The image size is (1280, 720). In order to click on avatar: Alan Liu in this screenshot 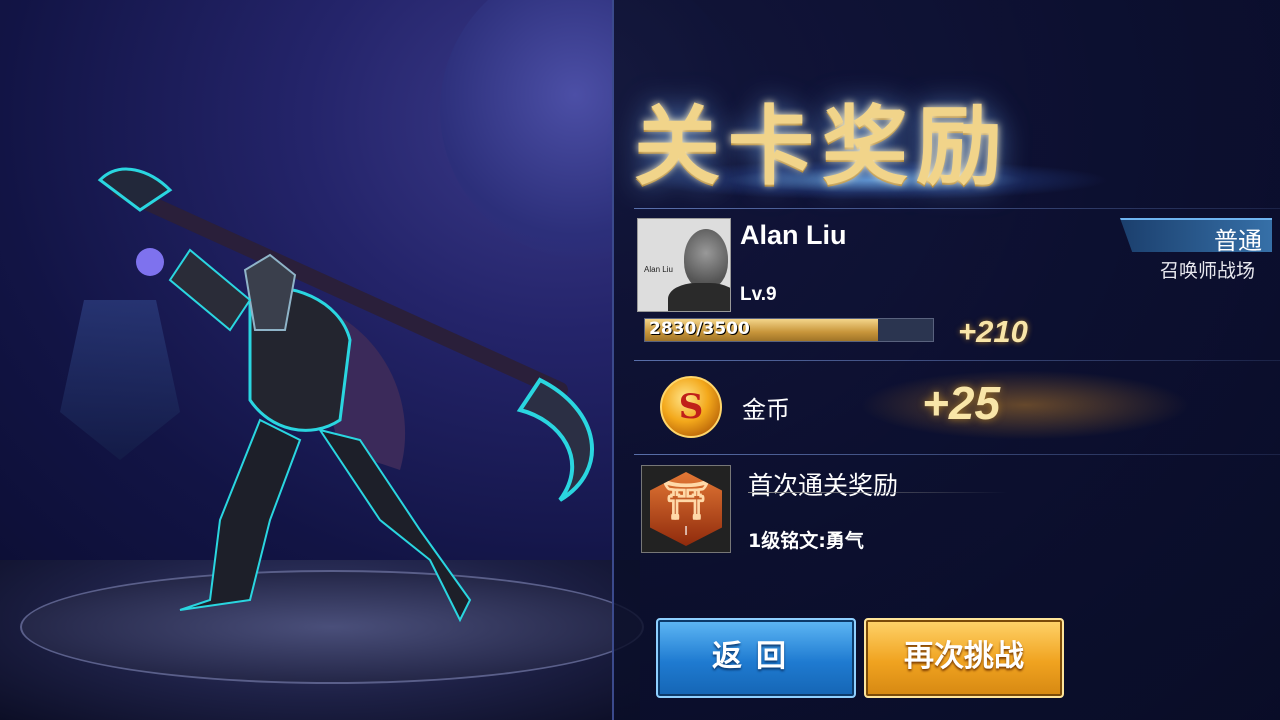, I will do `click(684, 265)`.